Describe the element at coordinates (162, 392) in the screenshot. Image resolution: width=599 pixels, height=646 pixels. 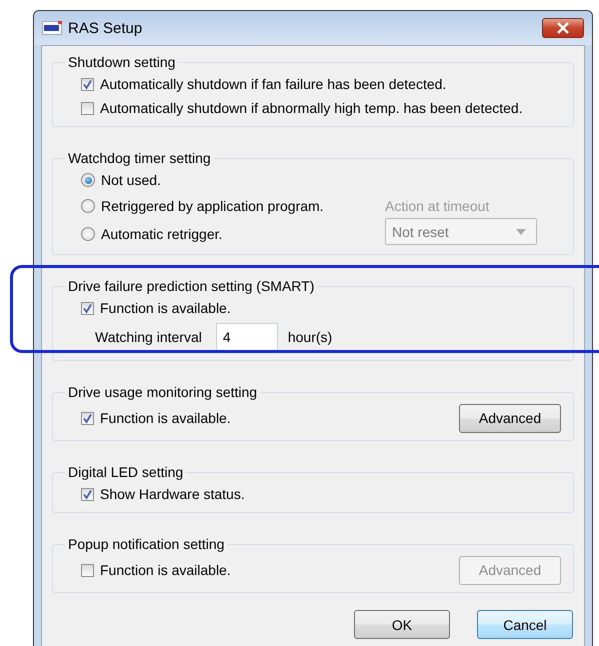
I see `group-title: Drive usage monitoring setting` at that location.